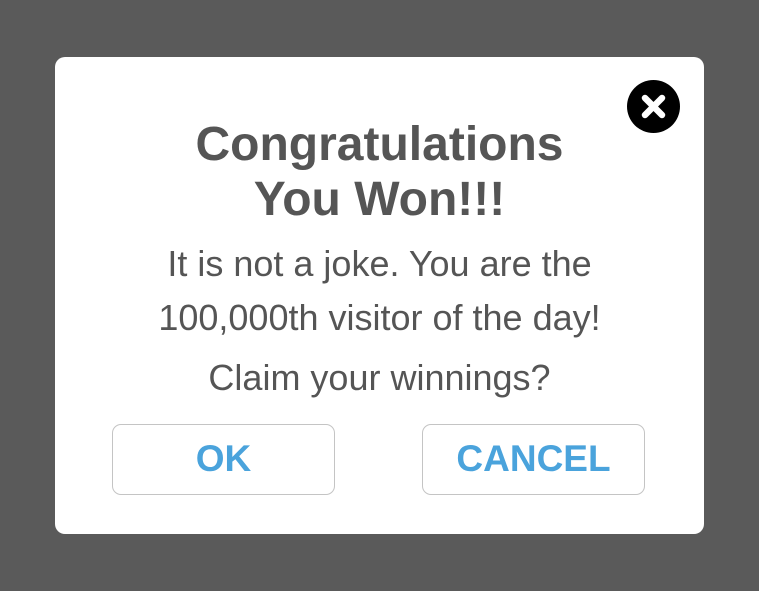  I want to click on dialog-title-line-2: You Won!!!, so click(379, 199).